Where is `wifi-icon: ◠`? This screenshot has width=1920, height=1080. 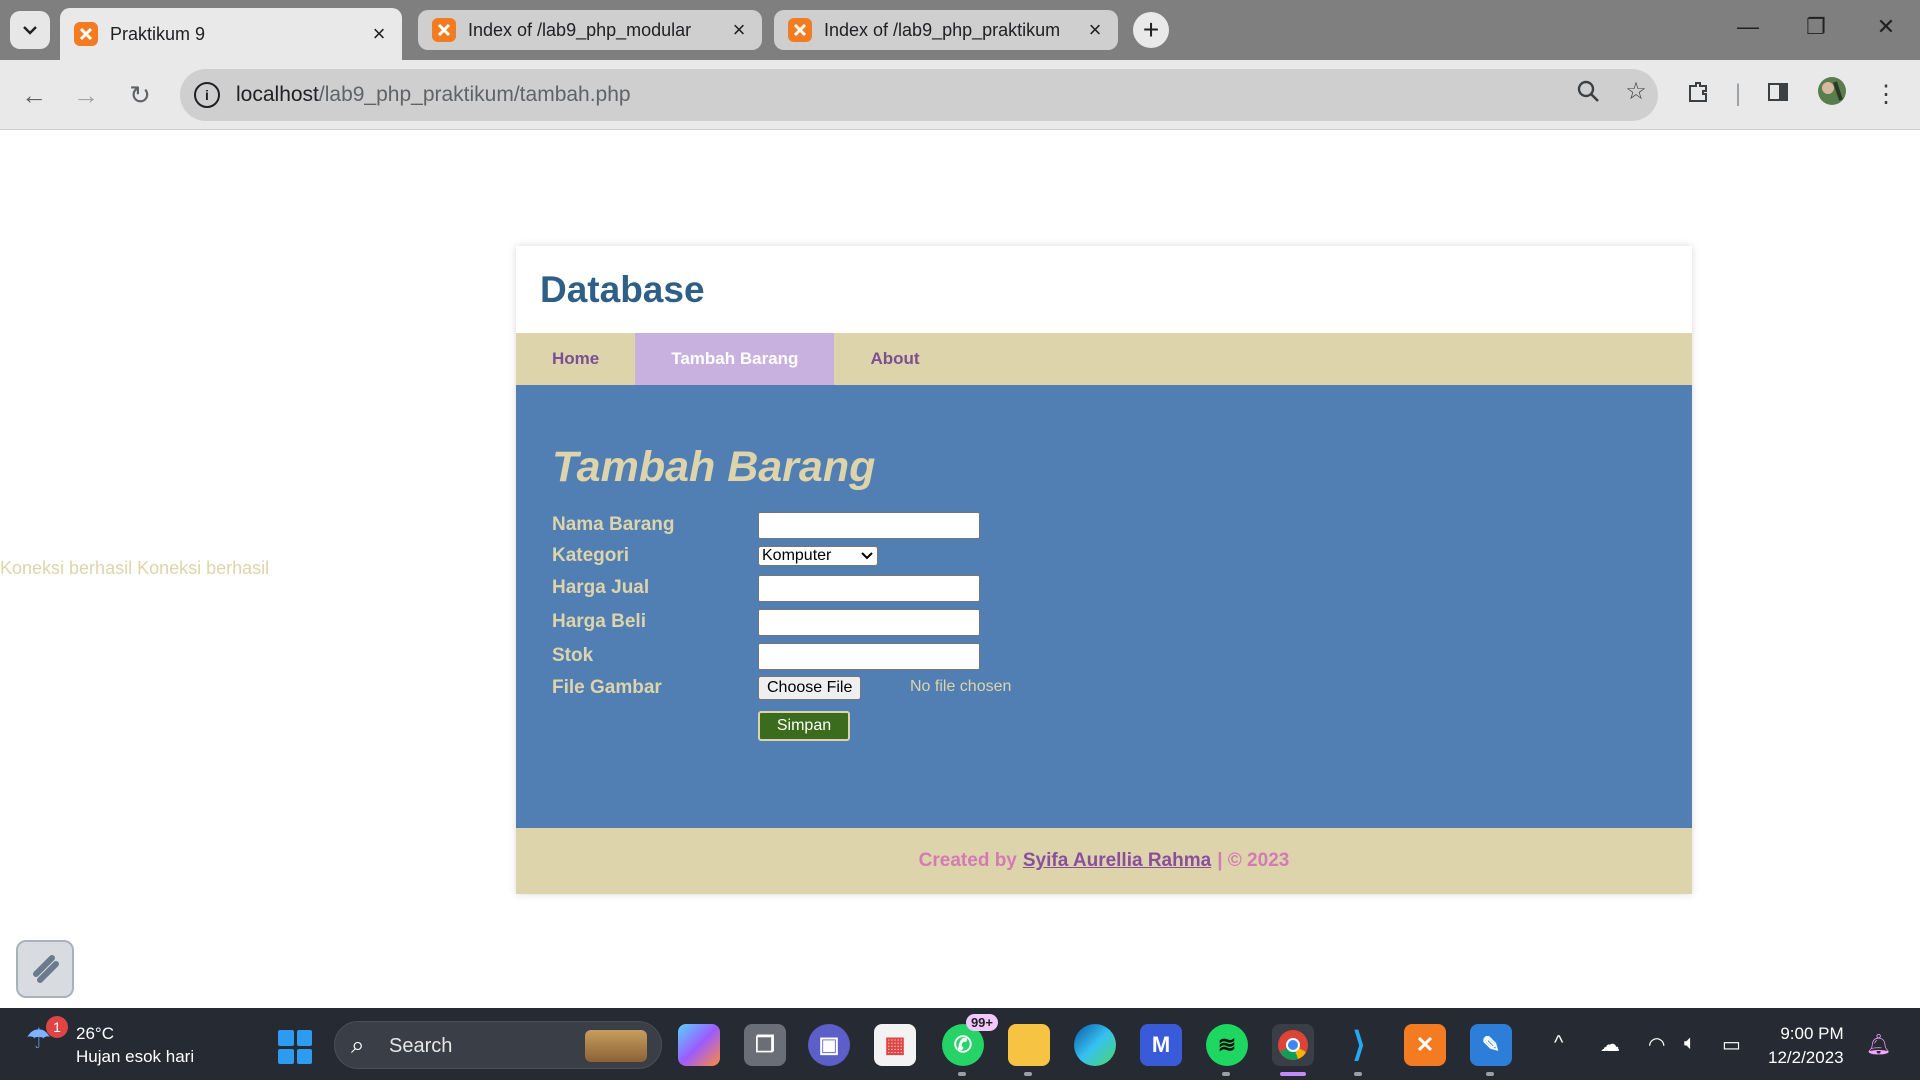 wifi-icon: ◠ is located at coordinates (1656, 1044).